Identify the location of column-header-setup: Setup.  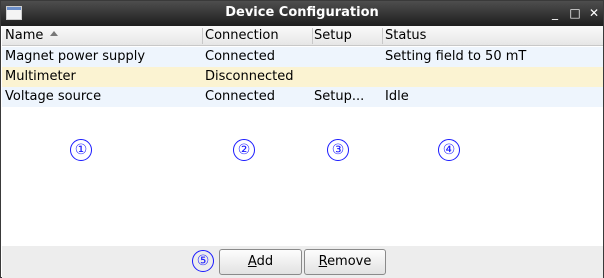
(333, 35).